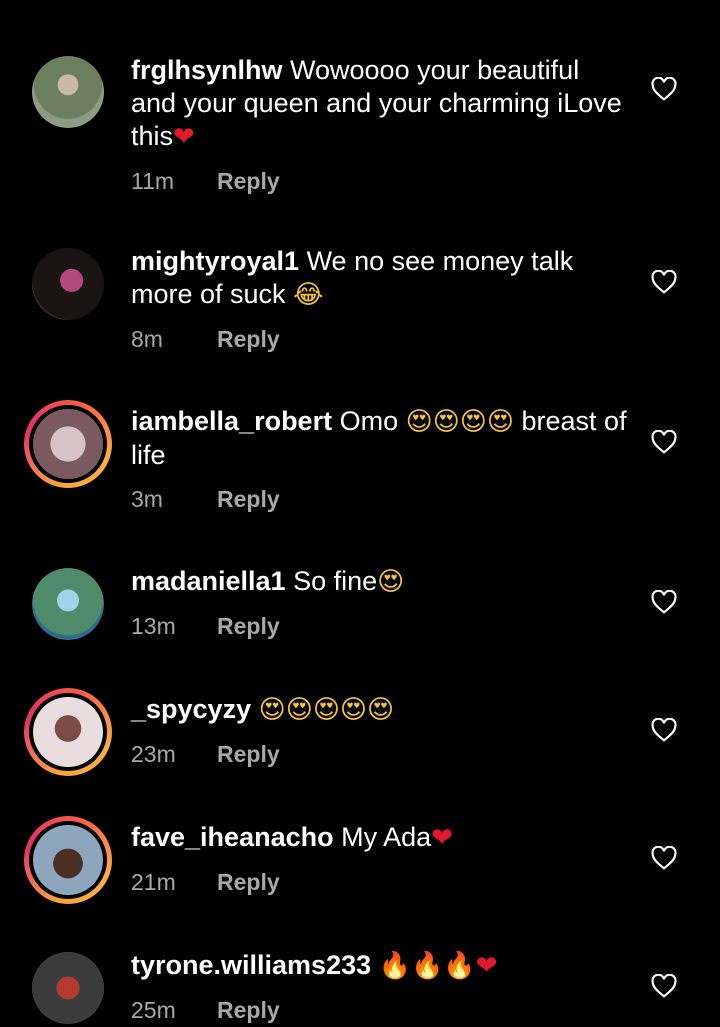  I want to click on comment-time: 23m, so click(153, 754).